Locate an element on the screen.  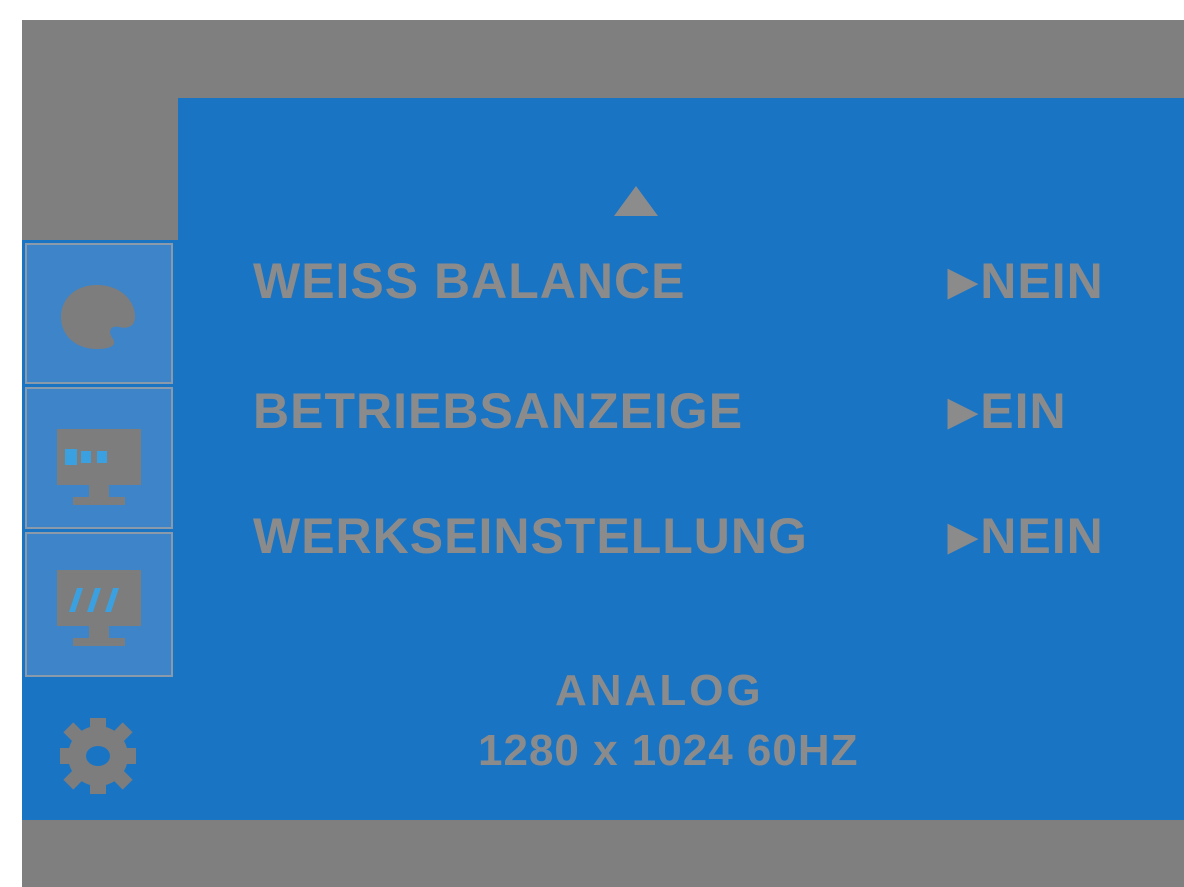
input-status: ANALOG is located at coordinates (659, 690).